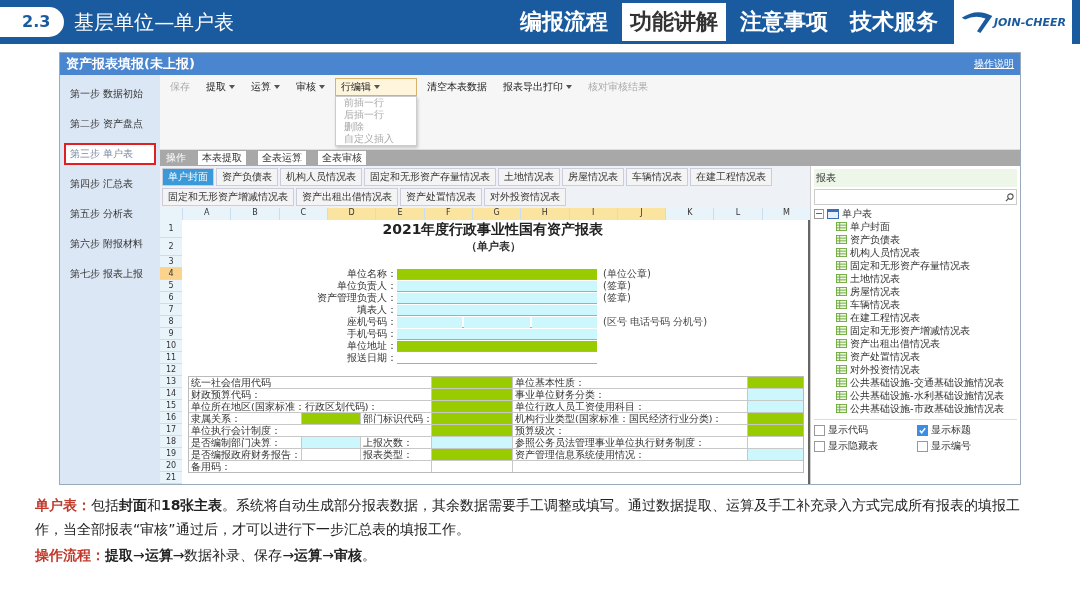 Image resolution: width=1080 pixels, height=608 pixels. Describe the element at coordinates (376, 87) in the screenshot. I see `toolbar-button: 行编辑` at that location.